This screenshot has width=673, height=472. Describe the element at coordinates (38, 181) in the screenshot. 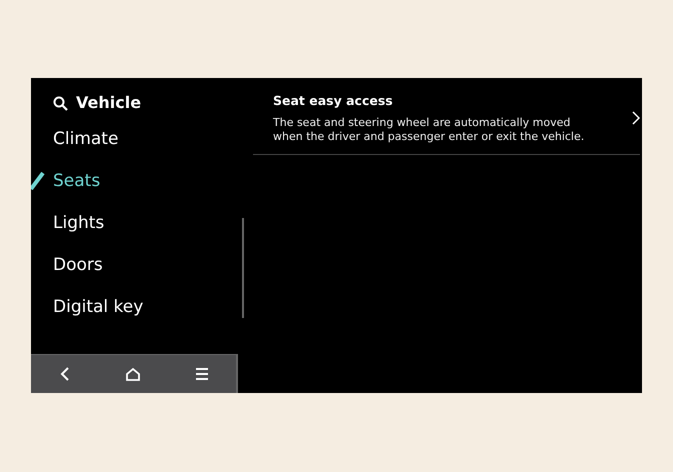

I see `selection-indicator` at that location.